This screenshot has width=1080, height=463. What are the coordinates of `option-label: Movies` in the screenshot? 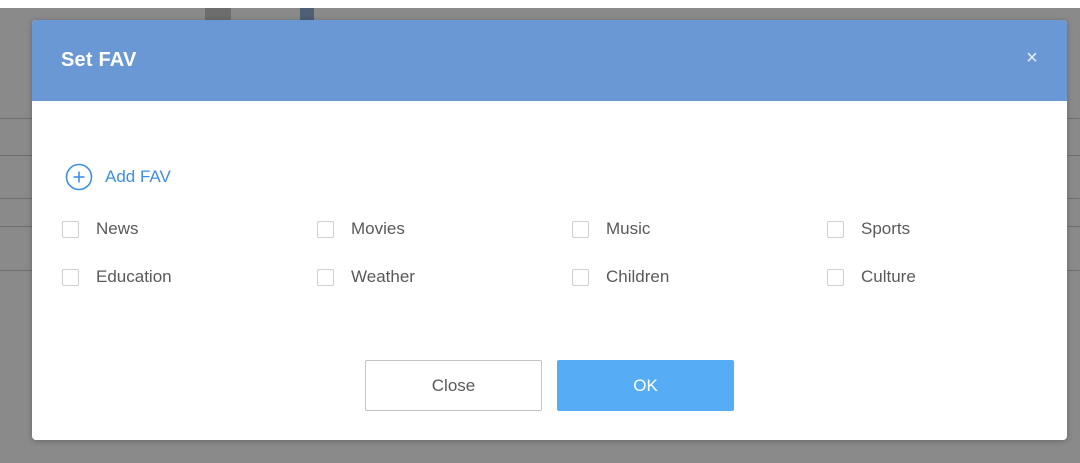 It's located at (378, 228).